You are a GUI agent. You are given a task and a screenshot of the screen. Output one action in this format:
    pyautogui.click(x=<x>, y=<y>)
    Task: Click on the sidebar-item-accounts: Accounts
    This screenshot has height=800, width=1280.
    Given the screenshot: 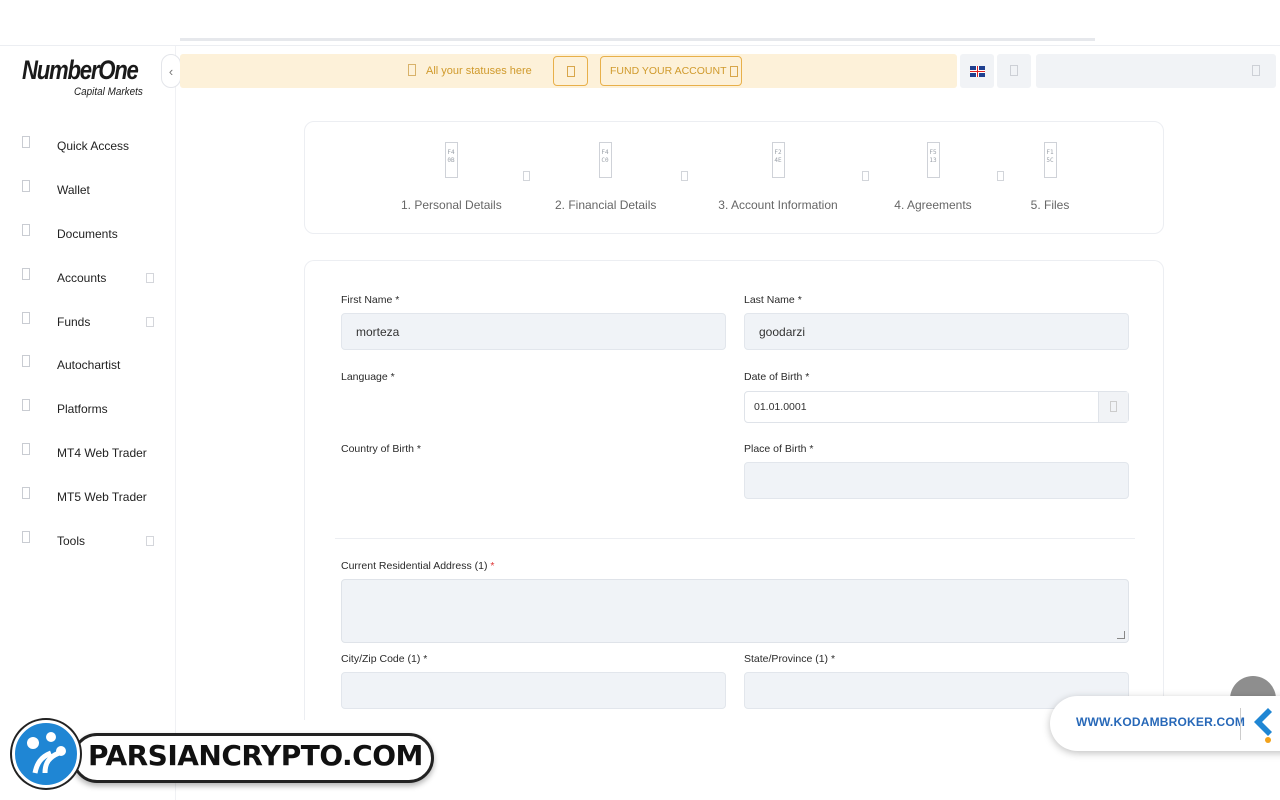 What is the action you would take?
    pyautogui.click(x=88, y=278)
    